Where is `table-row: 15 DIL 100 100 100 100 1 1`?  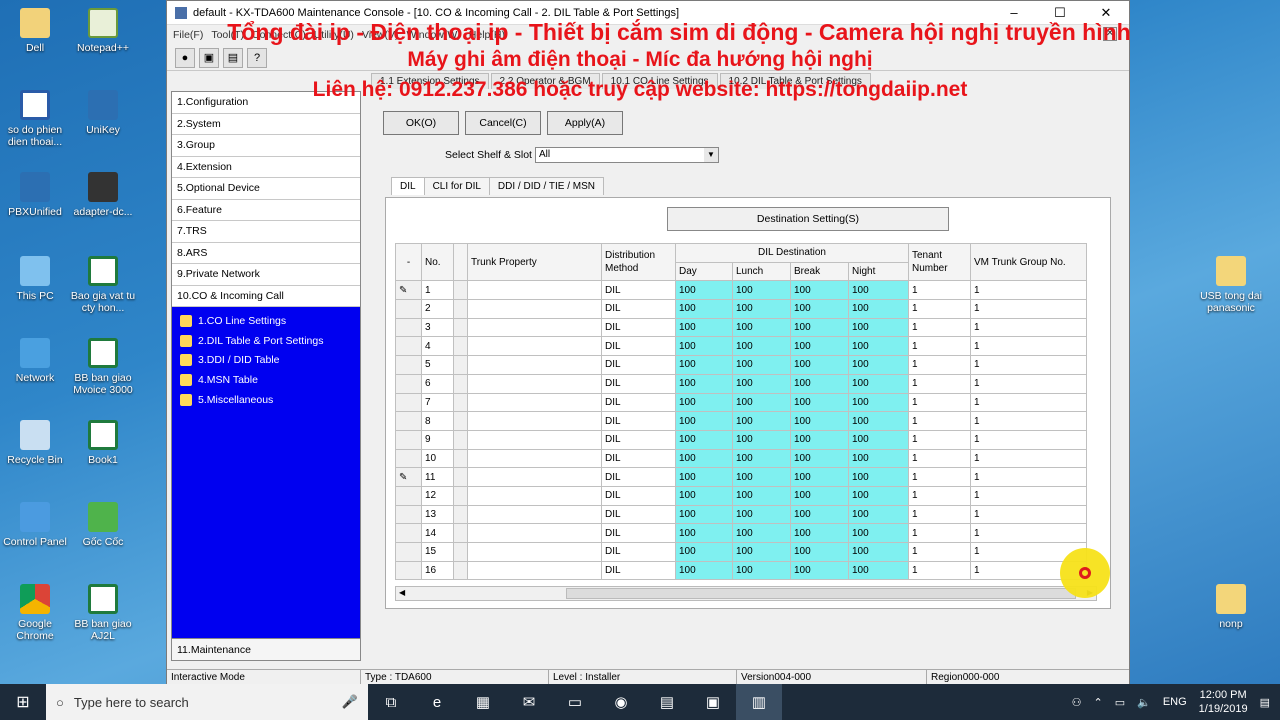
table-row: 15 DIL 100 100 100 100 1 1 is located at coordinates (741, 552).